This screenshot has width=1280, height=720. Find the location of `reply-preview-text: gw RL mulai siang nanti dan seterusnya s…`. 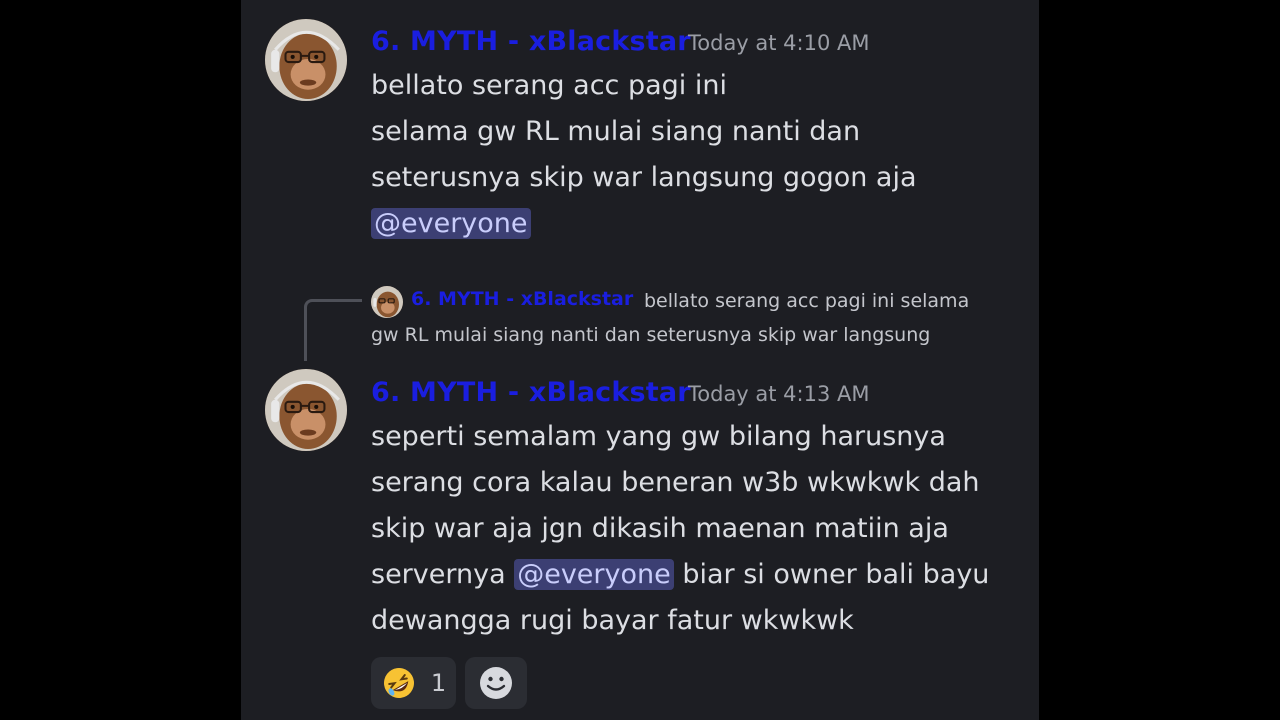

reply-preview-text: gw RL mulai siang nanti dan seterusnya s… is located at coordinates (650, 335).